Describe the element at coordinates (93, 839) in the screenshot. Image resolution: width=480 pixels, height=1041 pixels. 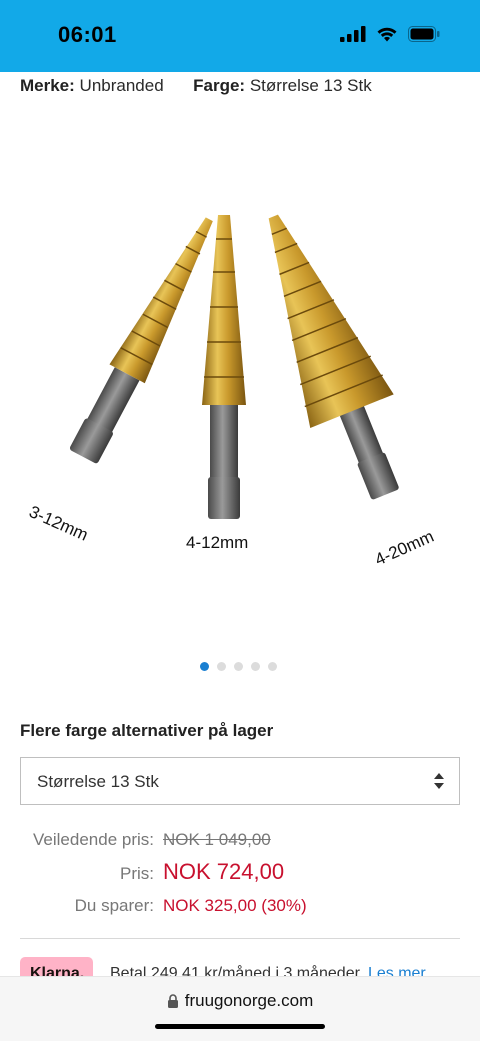
I see `rrp-label: Veiledende pris:` at that location.